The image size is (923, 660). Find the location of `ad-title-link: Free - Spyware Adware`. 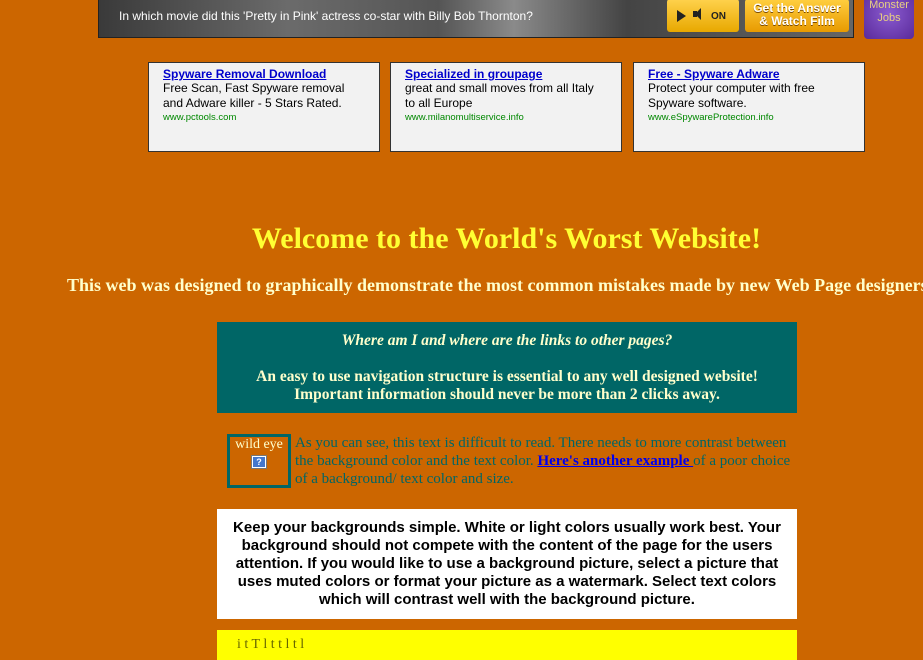

ad-title-link: Free - Spyware Adware is located at coordinates (749, 74).